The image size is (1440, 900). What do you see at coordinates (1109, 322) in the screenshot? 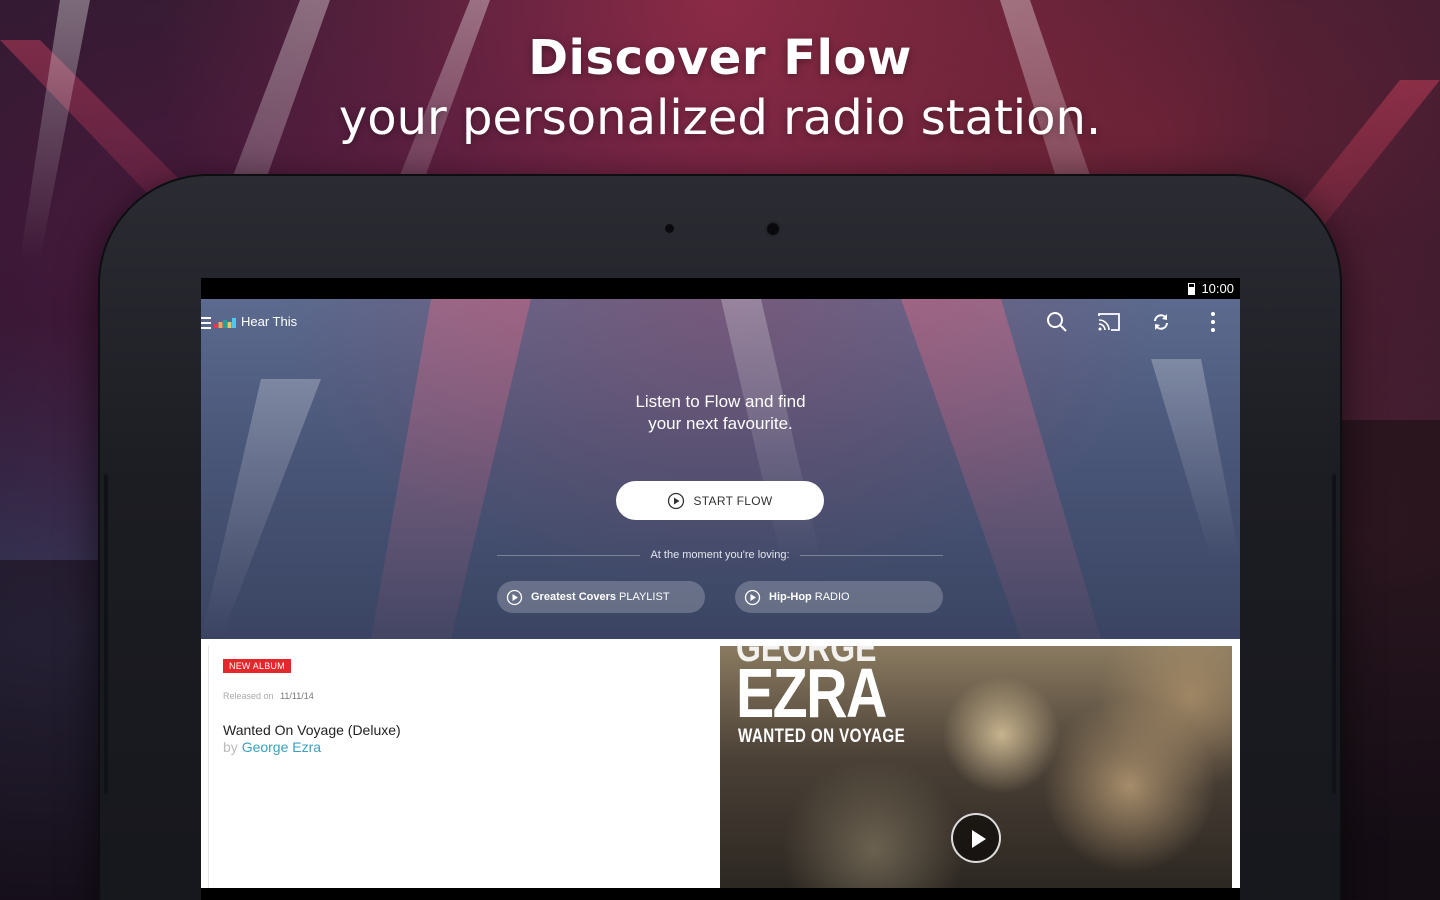
I see `cast-icon` at bounding box center [1109, 322].